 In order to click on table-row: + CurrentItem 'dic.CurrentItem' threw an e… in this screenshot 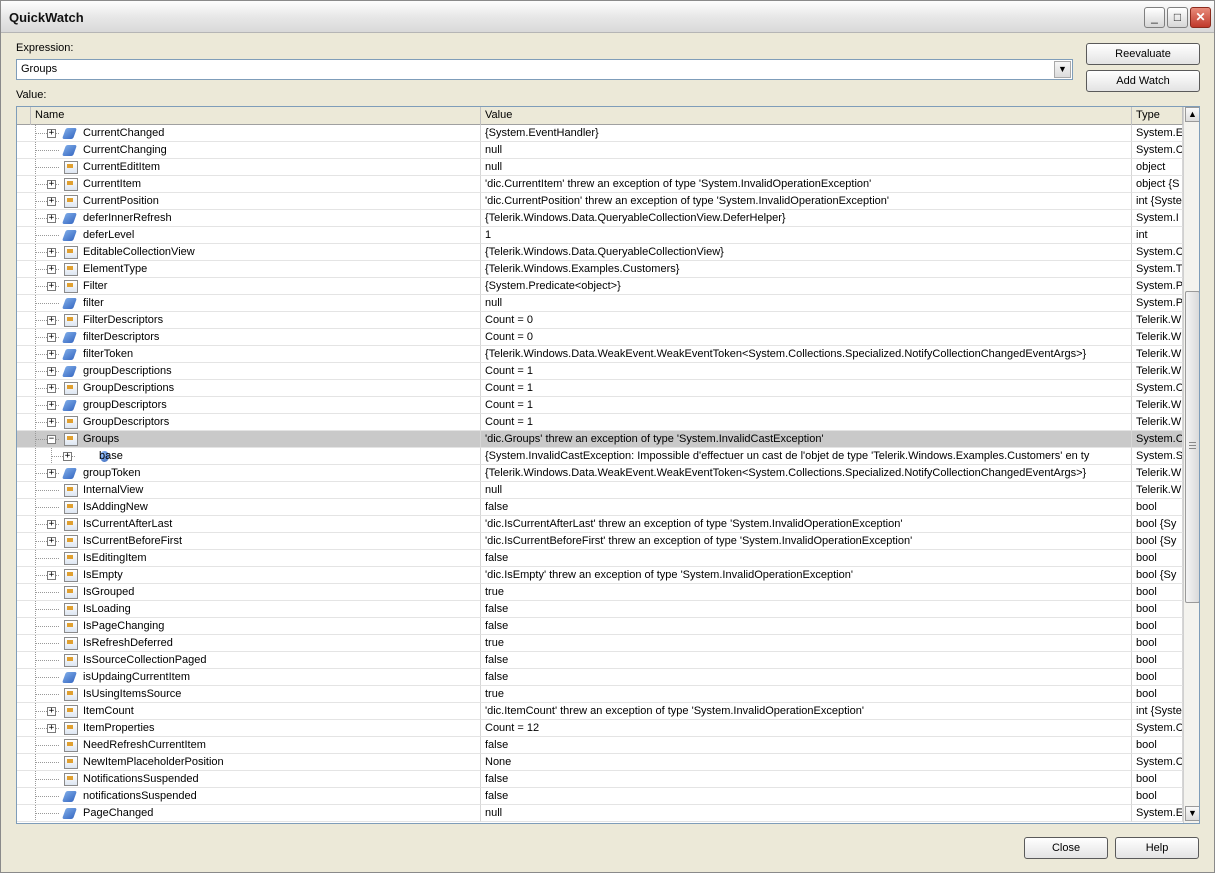, I will do `click(600, 184)`.